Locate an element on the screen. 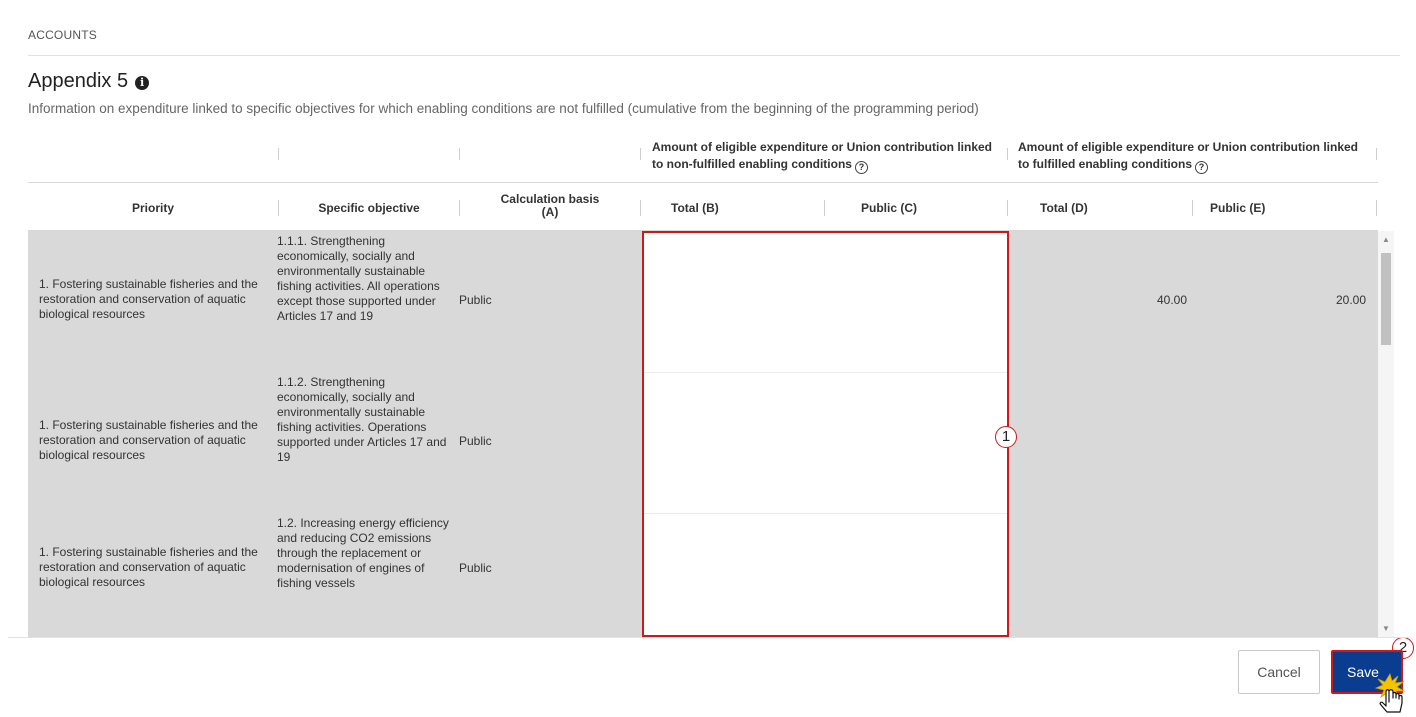  vertical-scrollbar: ▲ ▼ is located at coordinates (1386, 434).